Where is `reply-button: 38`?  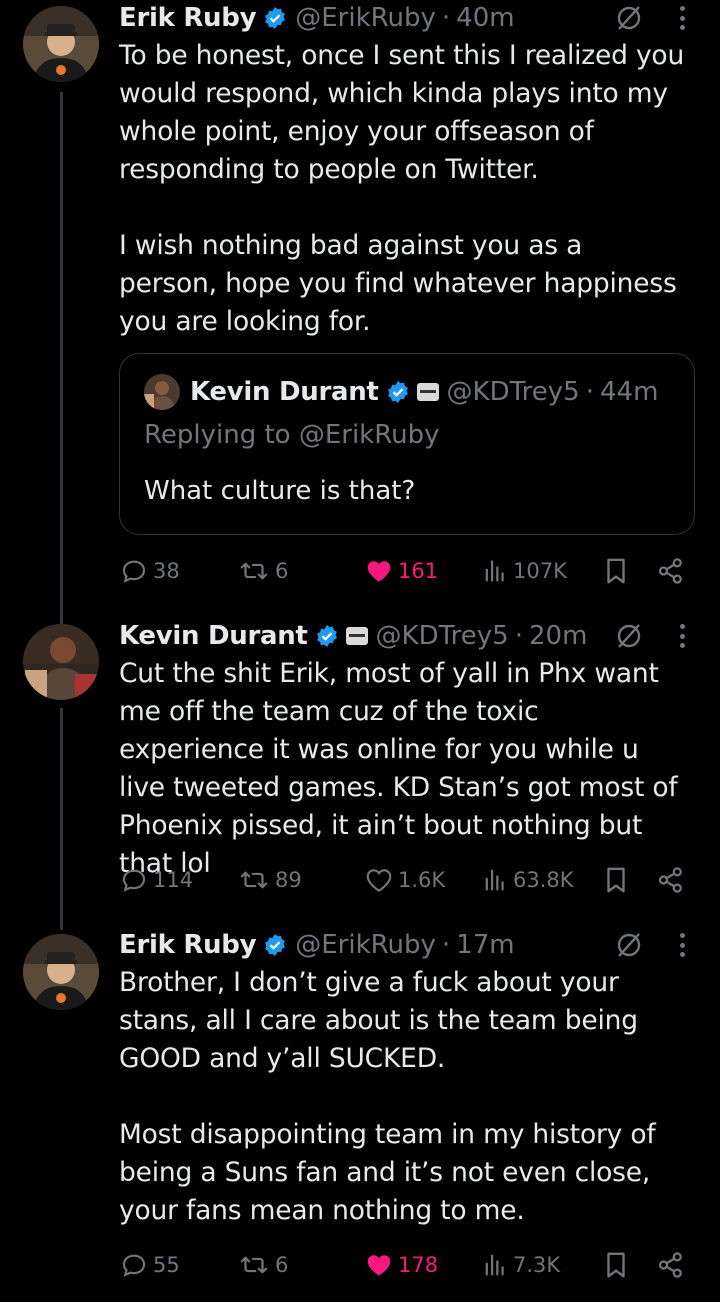 reply-button: 38 is located at coordinates (149, 571).